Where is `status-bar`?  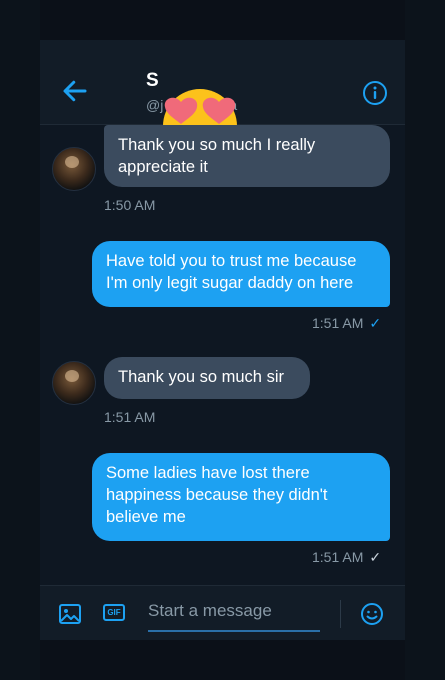
status-bar is located at coordinates (222, 20).